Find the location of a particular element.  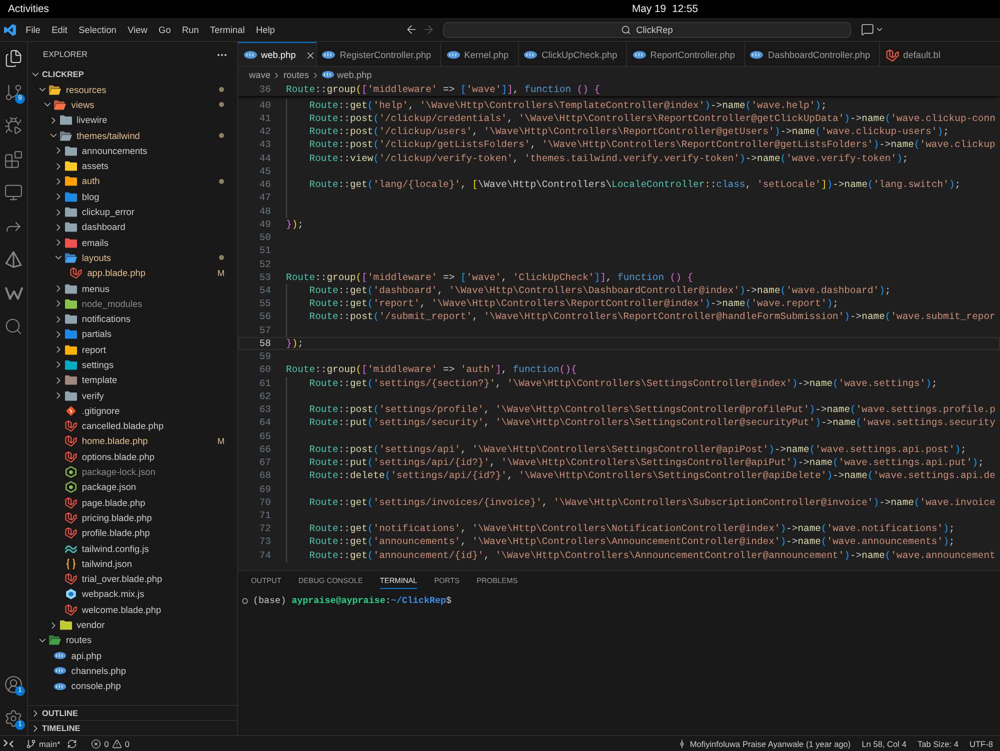

file-name: trial_over.blade.php is located at coordinates (122, 579).